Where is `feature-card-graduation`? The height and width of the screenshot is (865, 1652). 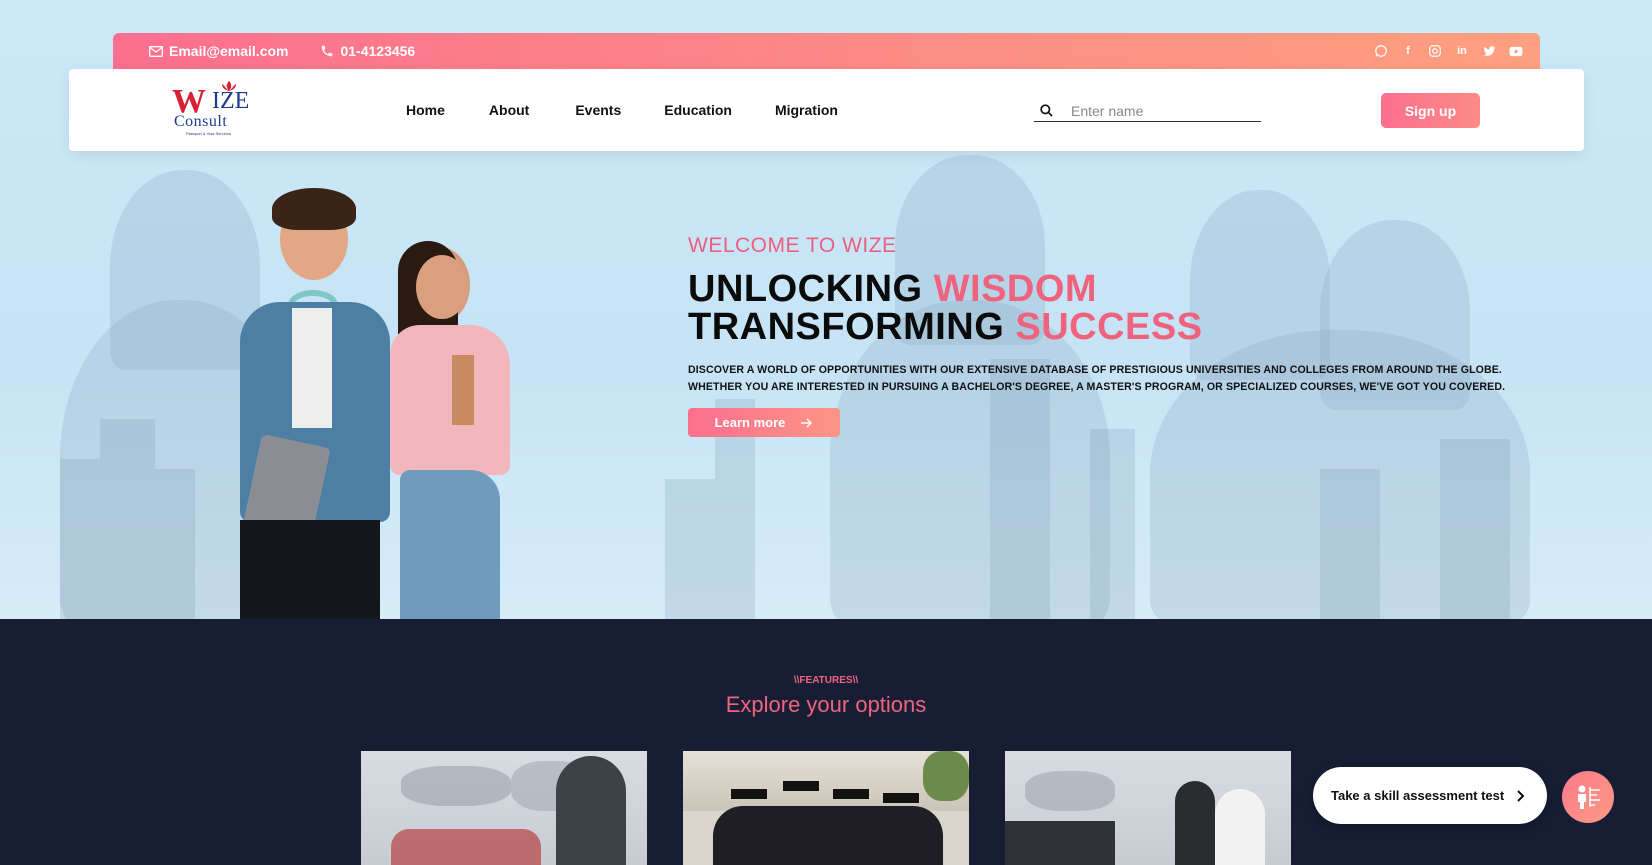
feature-card-graduation is located at coordinates (826, 808).